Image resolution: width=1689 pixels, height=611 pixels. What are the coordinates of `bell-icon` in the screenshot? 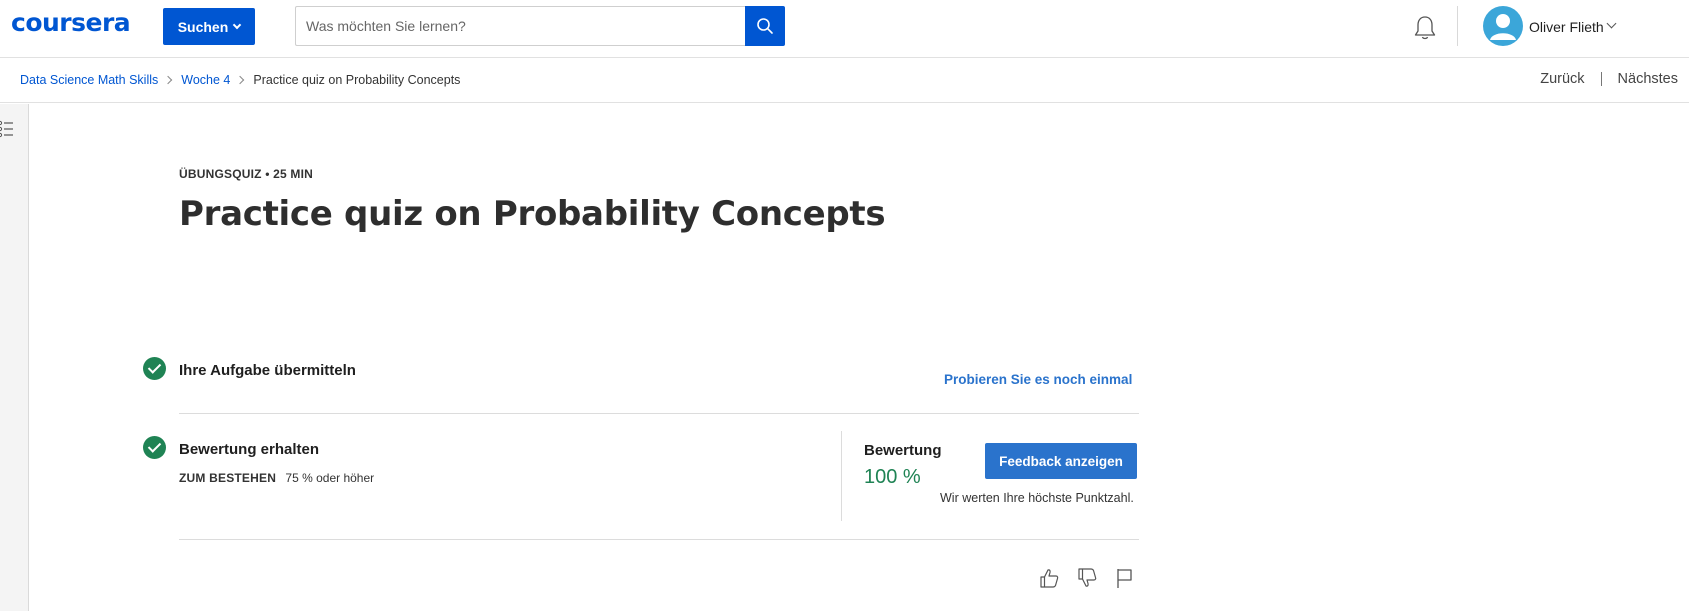 It's located at (1425, 28).